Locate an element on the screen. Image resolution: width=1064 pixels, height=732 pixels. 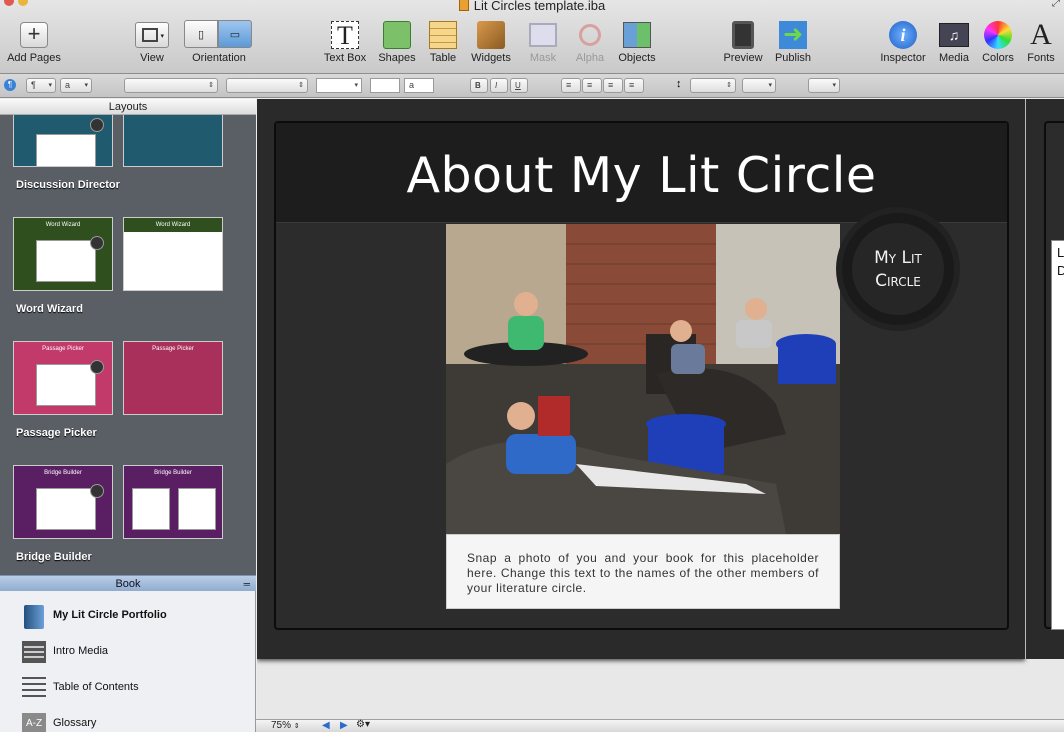
page-title: About My Lit Circle is located at coordinates (641, 175).